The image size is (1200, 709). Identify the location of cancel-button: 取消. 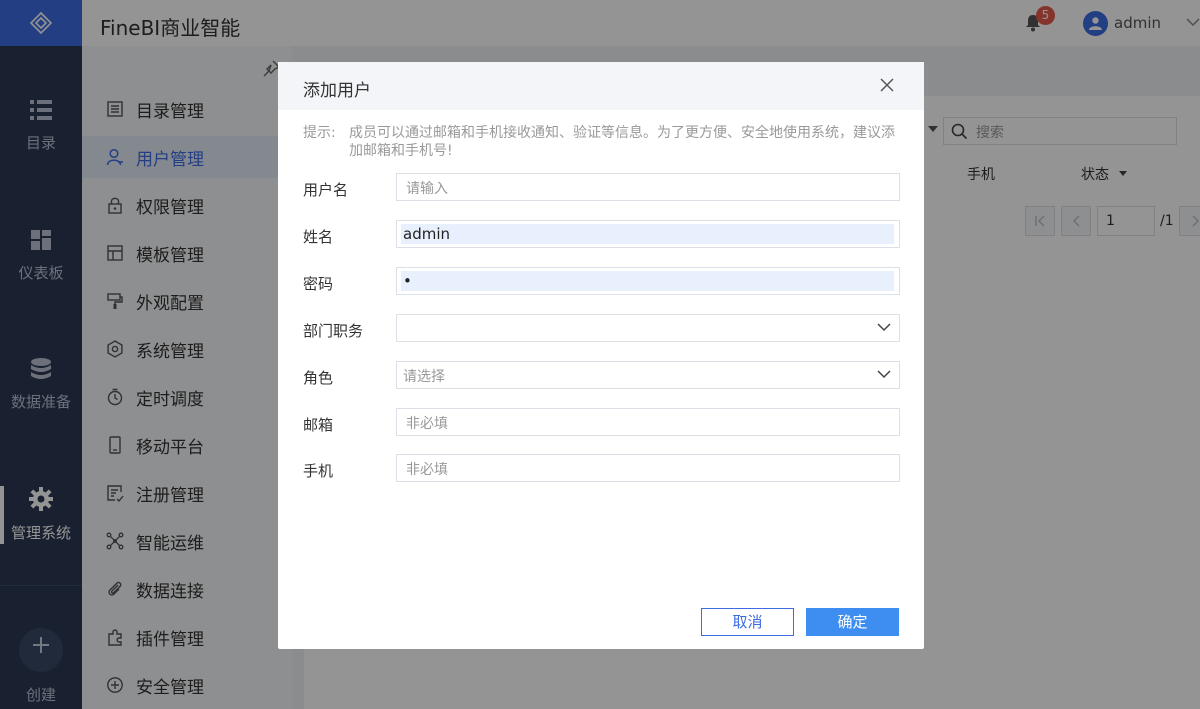
(747, 622).